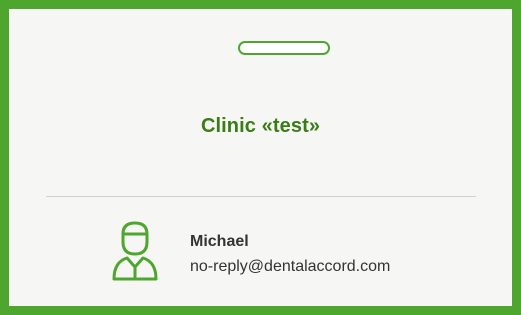 The height and width of the screenshot is (315, 521). What do you see at coordinates (261, 196) in the screenshot?
I see `divider` at bounding box center [261, 196].